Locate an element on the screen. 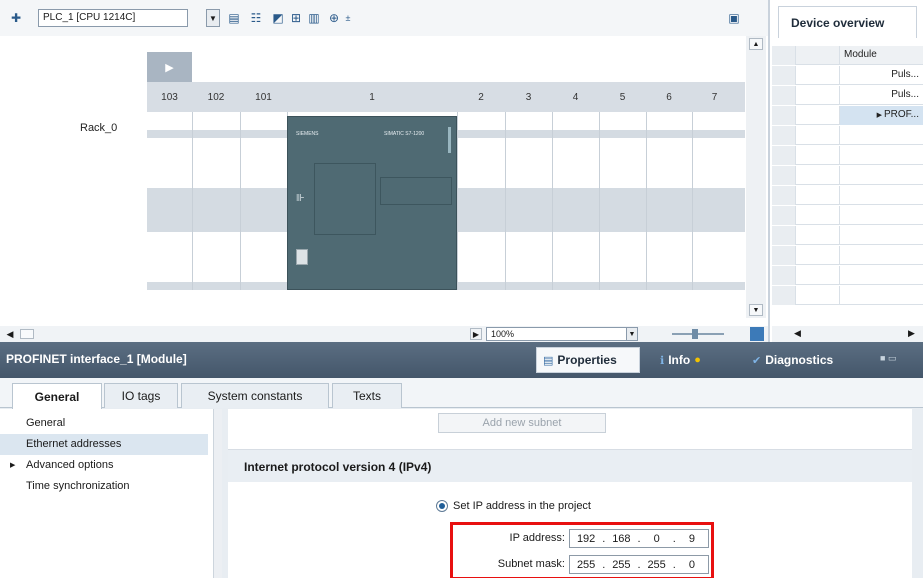 The width and height of the screenshot is (923, 578). cpu-model: SIMATIC S7-1200 is located at coordinates (404, 134).